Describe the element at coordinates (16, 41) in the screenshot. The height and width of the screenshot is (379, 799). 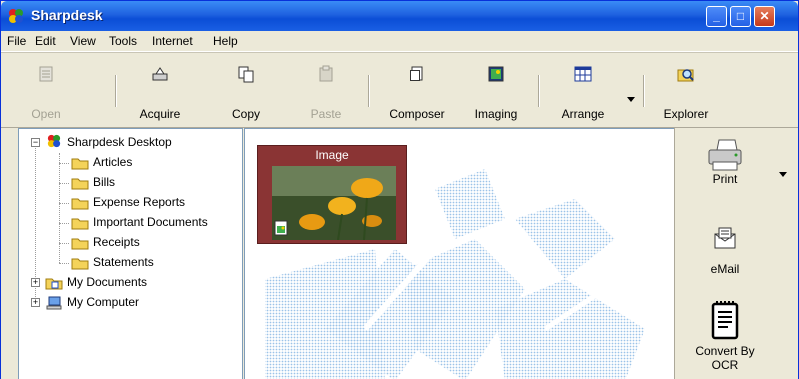
I see `menu-file: File` at that location.